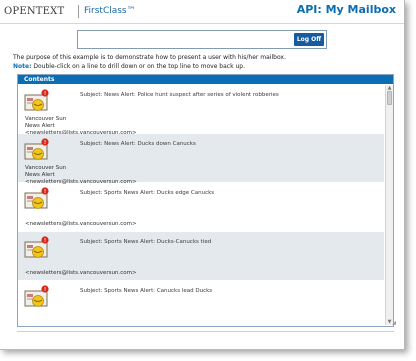  Describe the element at coordinates (22, 66) in the screenshot. I see `note-label: Note:` at that location.